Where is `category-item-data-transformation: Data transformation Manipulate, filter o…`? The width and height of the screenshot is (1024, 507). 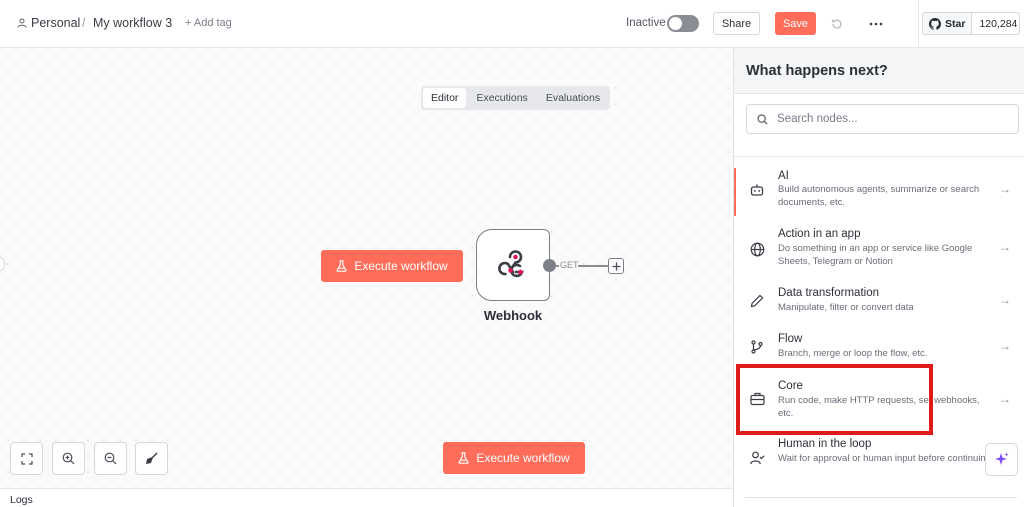 category-item-data-transformation: Data transformation Manipulate, filter o… is located at coordinates (879, 304).